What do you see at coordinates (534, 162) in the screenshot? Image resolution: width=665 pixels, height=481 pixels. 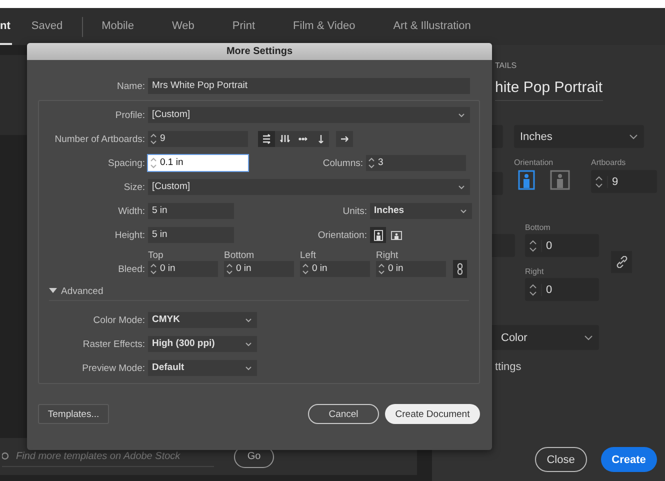 I see `orientation-label: Orientation` at bounding box center [534, 162].